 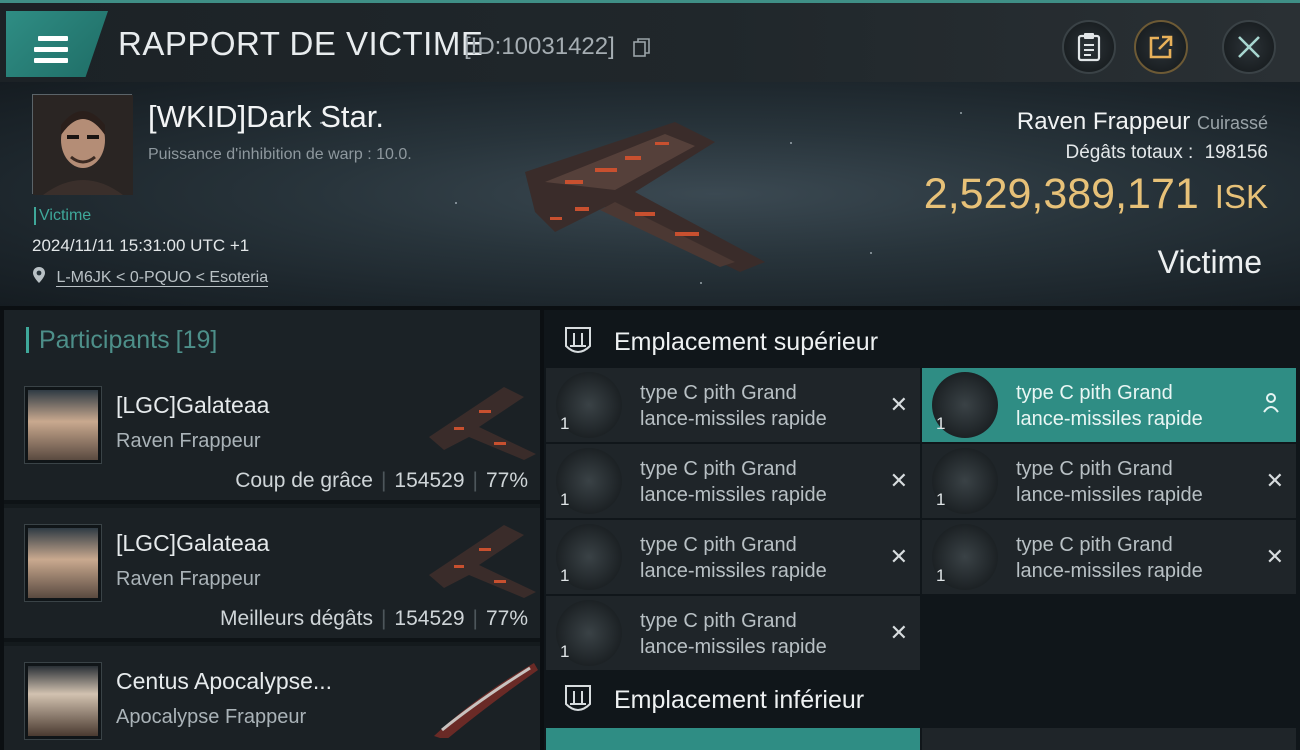 What do you see at coordinates (578, 340) in the screenshot?
I see `slot-shield-icon` at bounding box center [578, 340].